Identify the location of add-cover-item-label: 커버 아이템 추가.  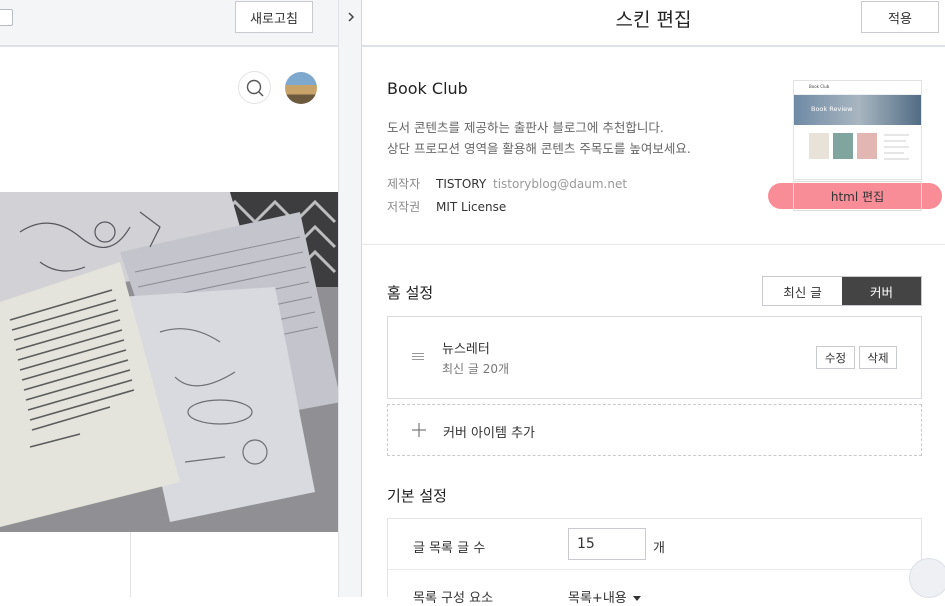
(489, 433).